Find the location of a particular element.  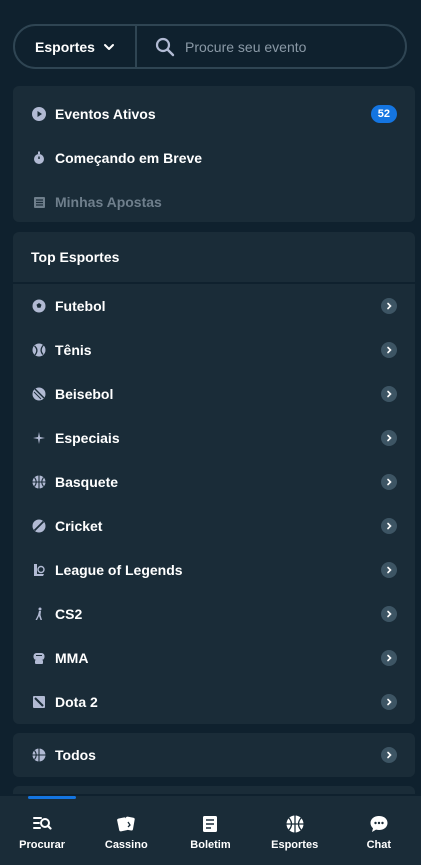

league-of-legends-icon is located at coordinates (39, 570).